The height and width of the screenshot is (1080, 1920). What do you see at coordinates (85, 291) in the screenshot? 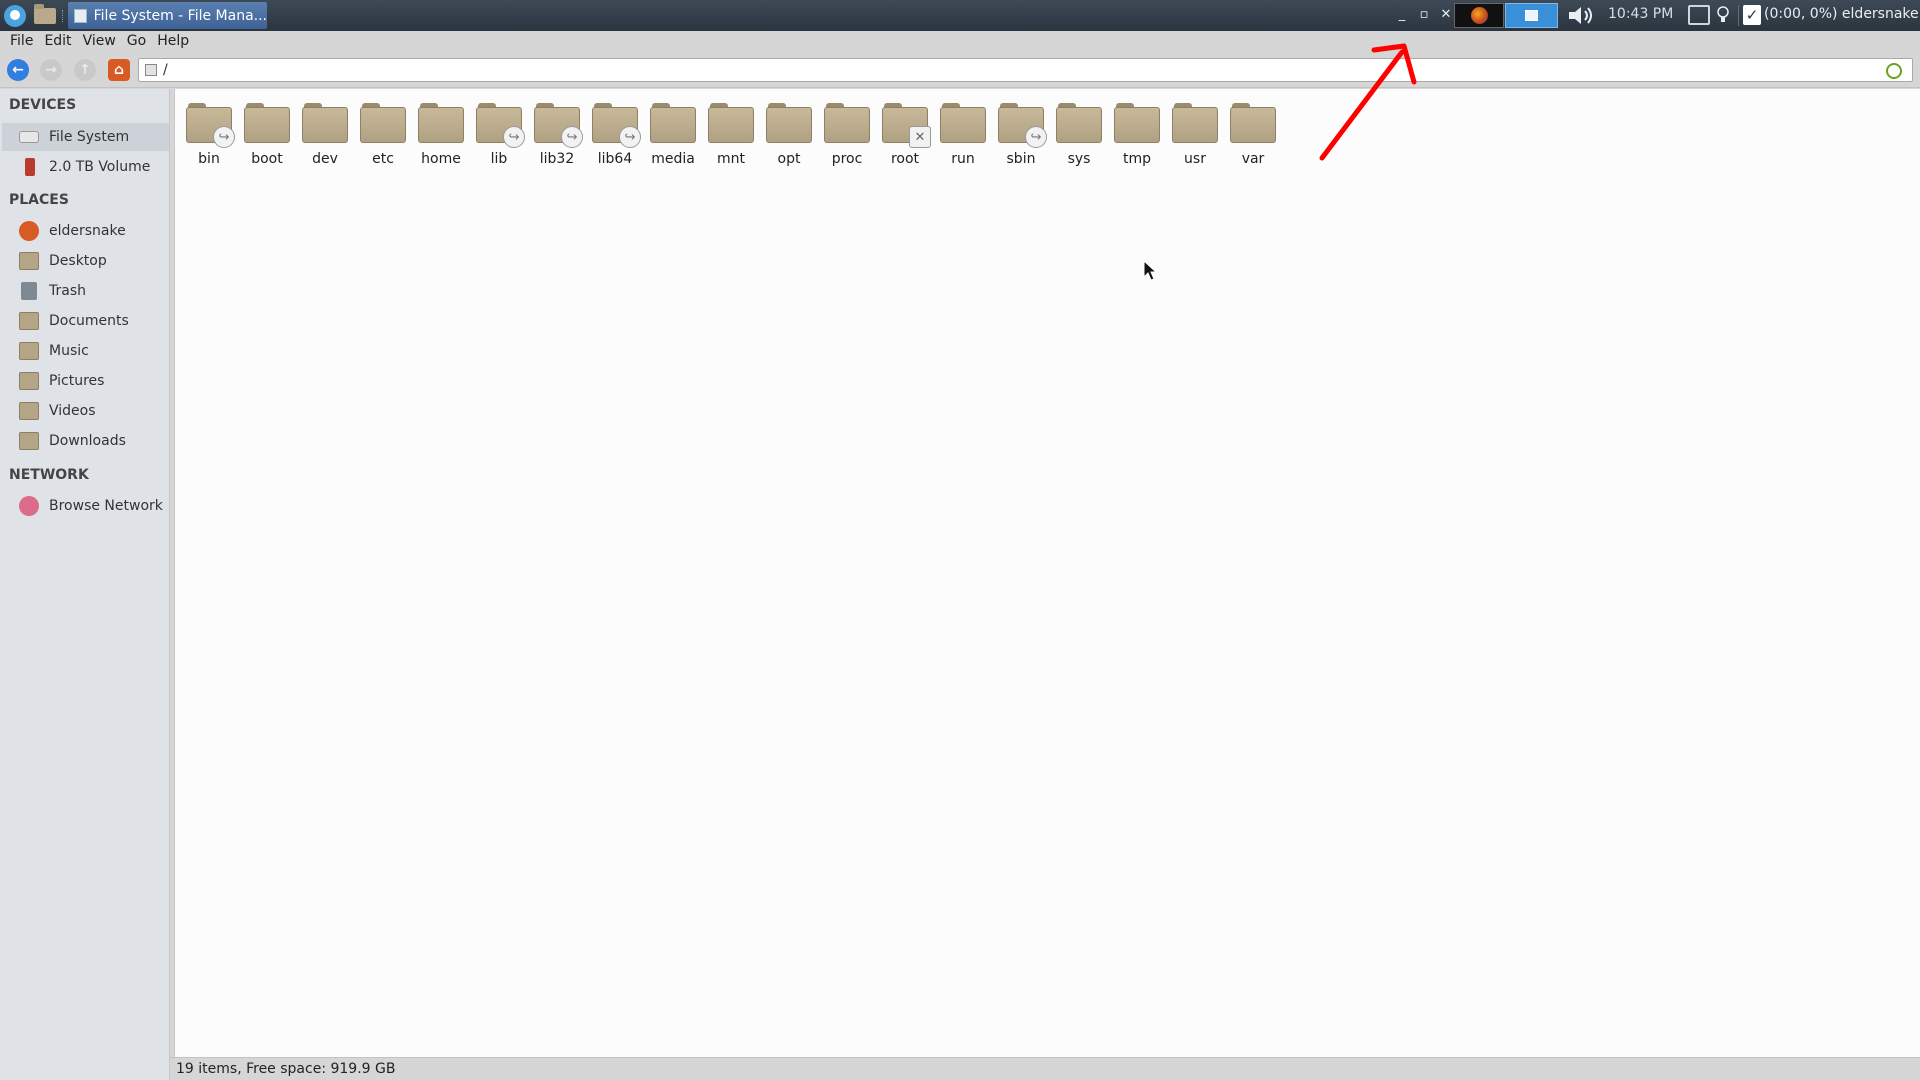
I see `sidebar-item-trash: Trash` at bounding box center [85, 291].